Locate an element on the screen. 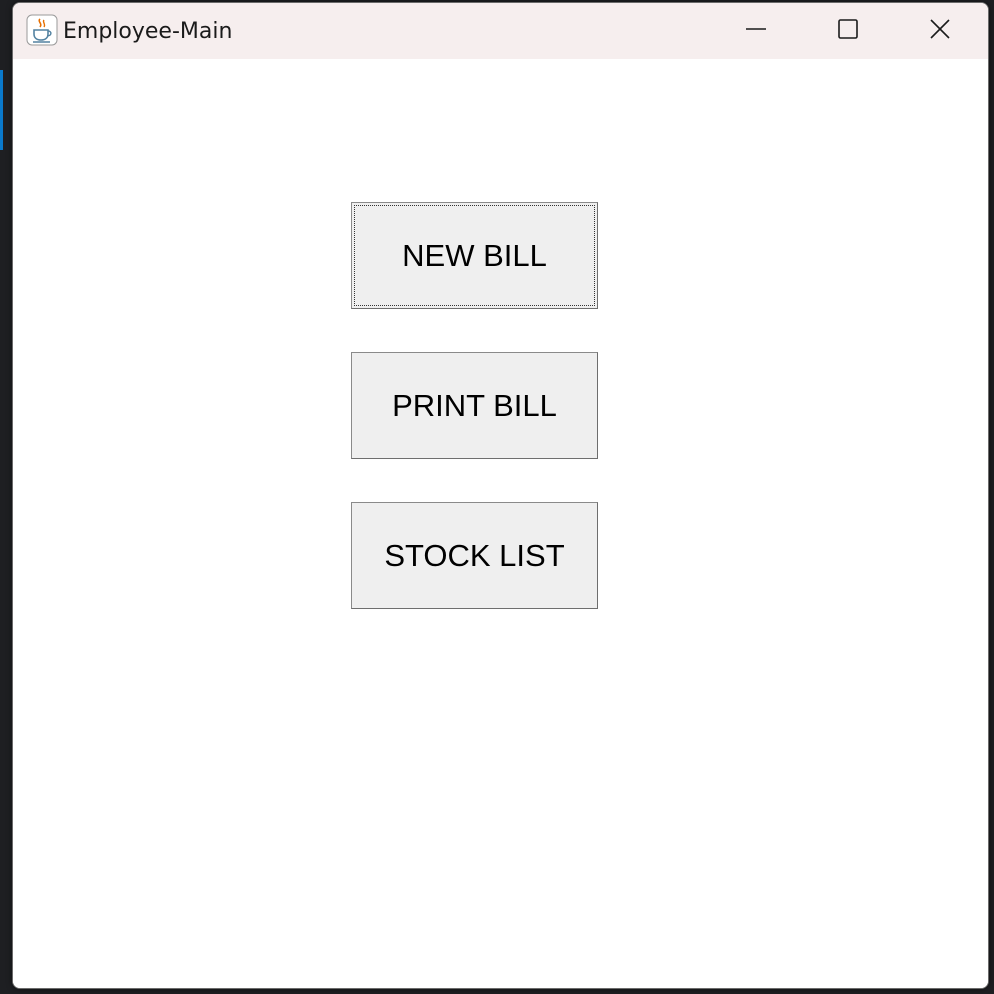  minimize-icon is located at coordinates (756, 31).